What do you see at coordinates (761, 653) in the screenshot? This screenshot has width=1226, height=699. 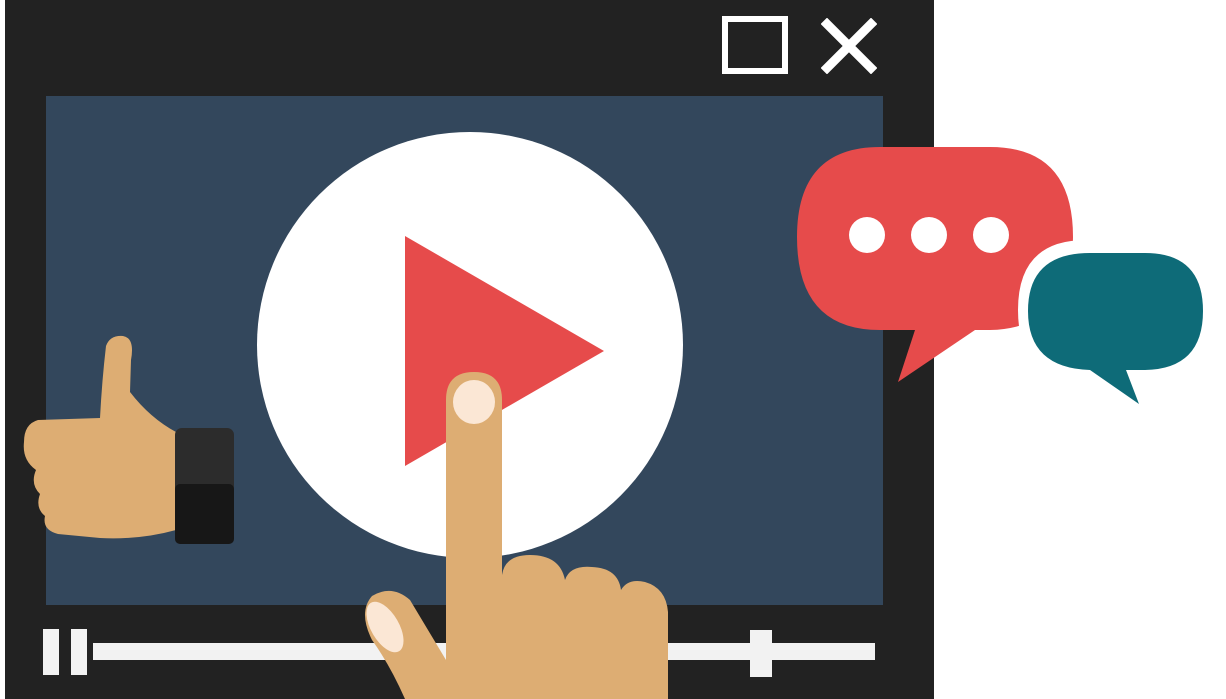 I see `progress-thumb` at bounding box center [761, 653].